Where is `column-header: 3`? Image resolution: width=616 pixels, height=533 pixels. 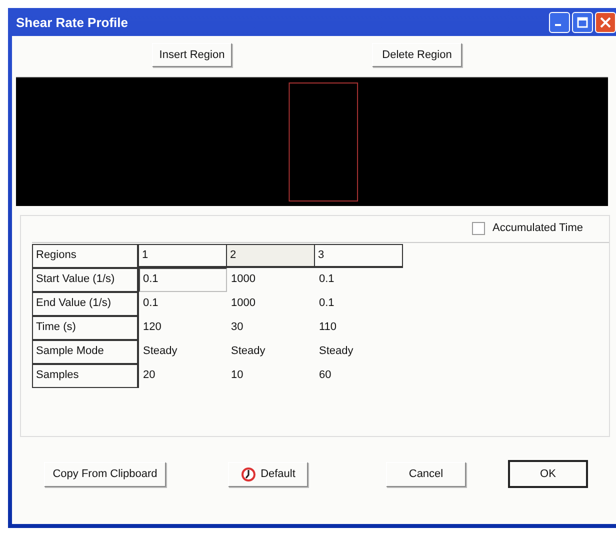 column-header: 3 is located at coordinates (359, 256).